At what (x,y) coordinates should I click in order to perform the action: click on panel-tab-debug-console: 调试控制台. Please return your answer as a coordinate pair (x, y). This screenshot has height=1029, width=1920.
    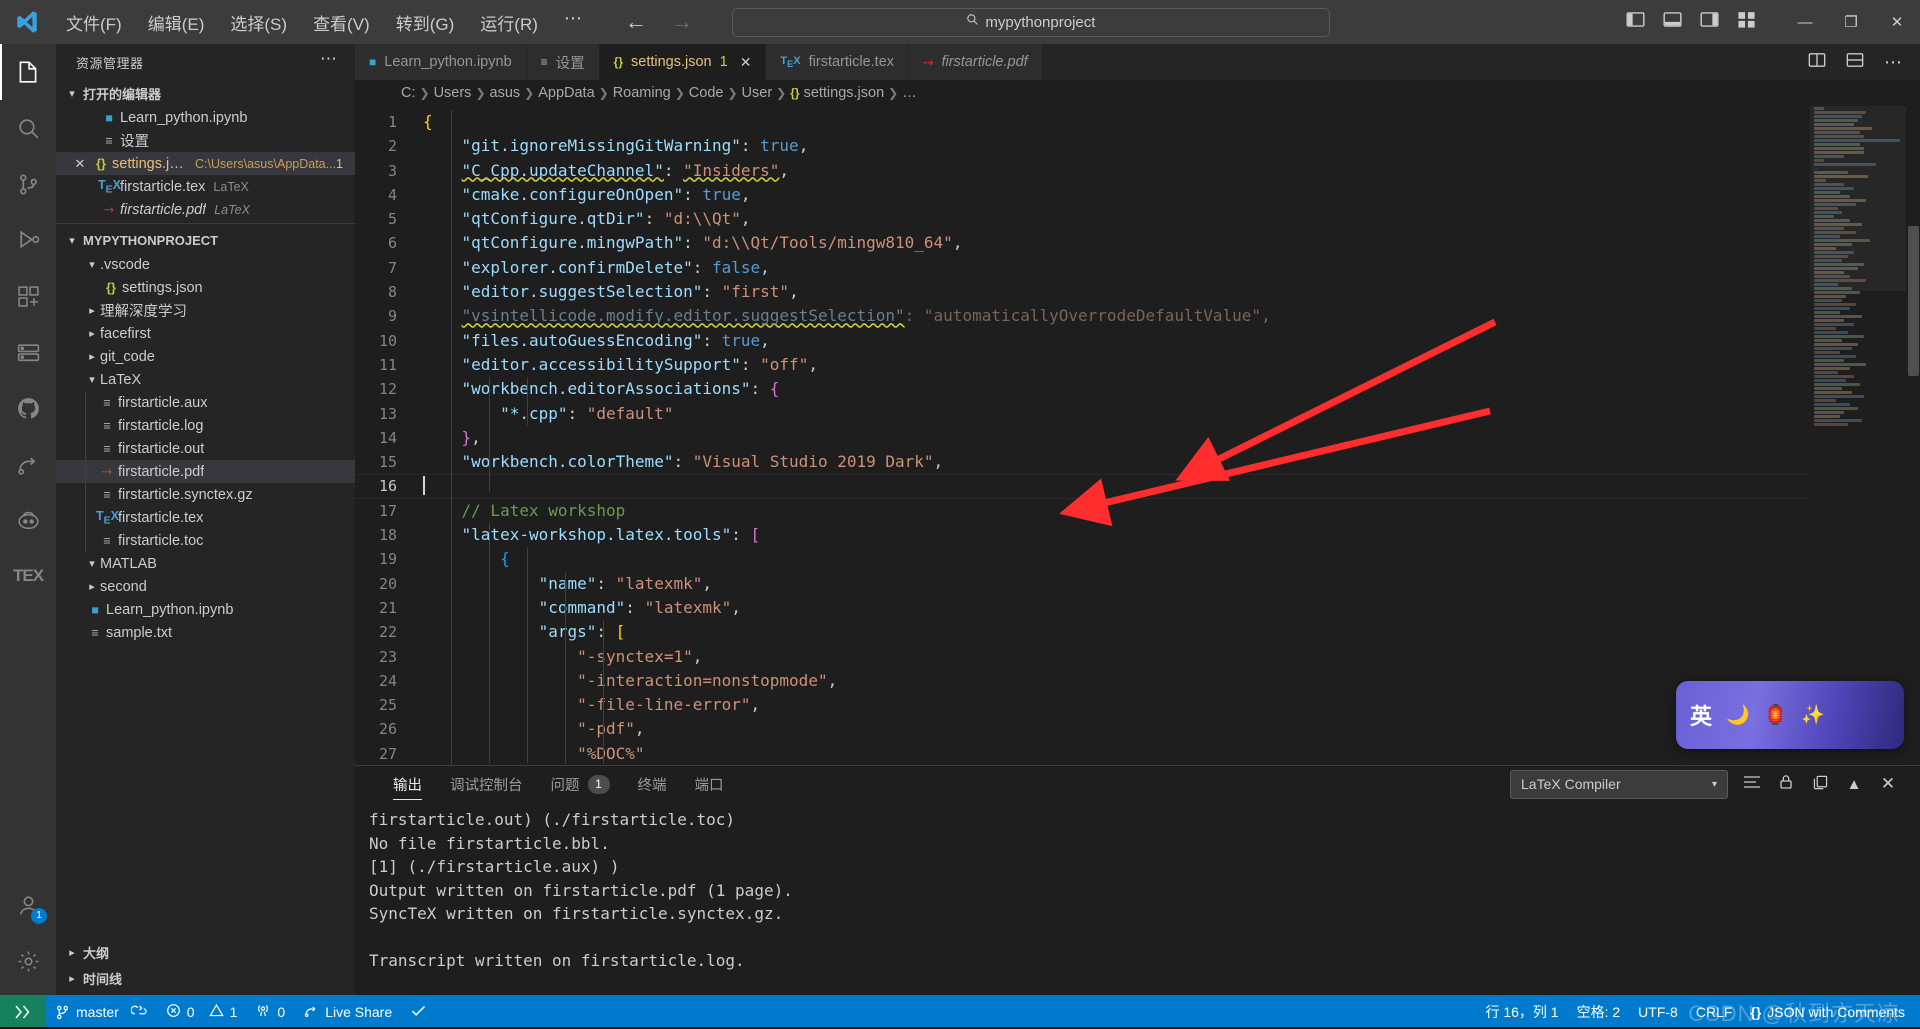
    Looking at the image, I should click on (486, 784).